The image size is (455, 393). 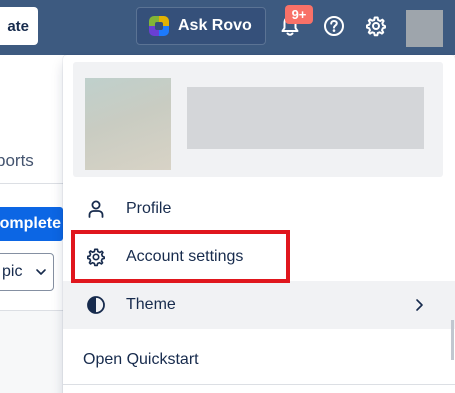 I want to click on create-button: ate, so click(x=19, y=26).